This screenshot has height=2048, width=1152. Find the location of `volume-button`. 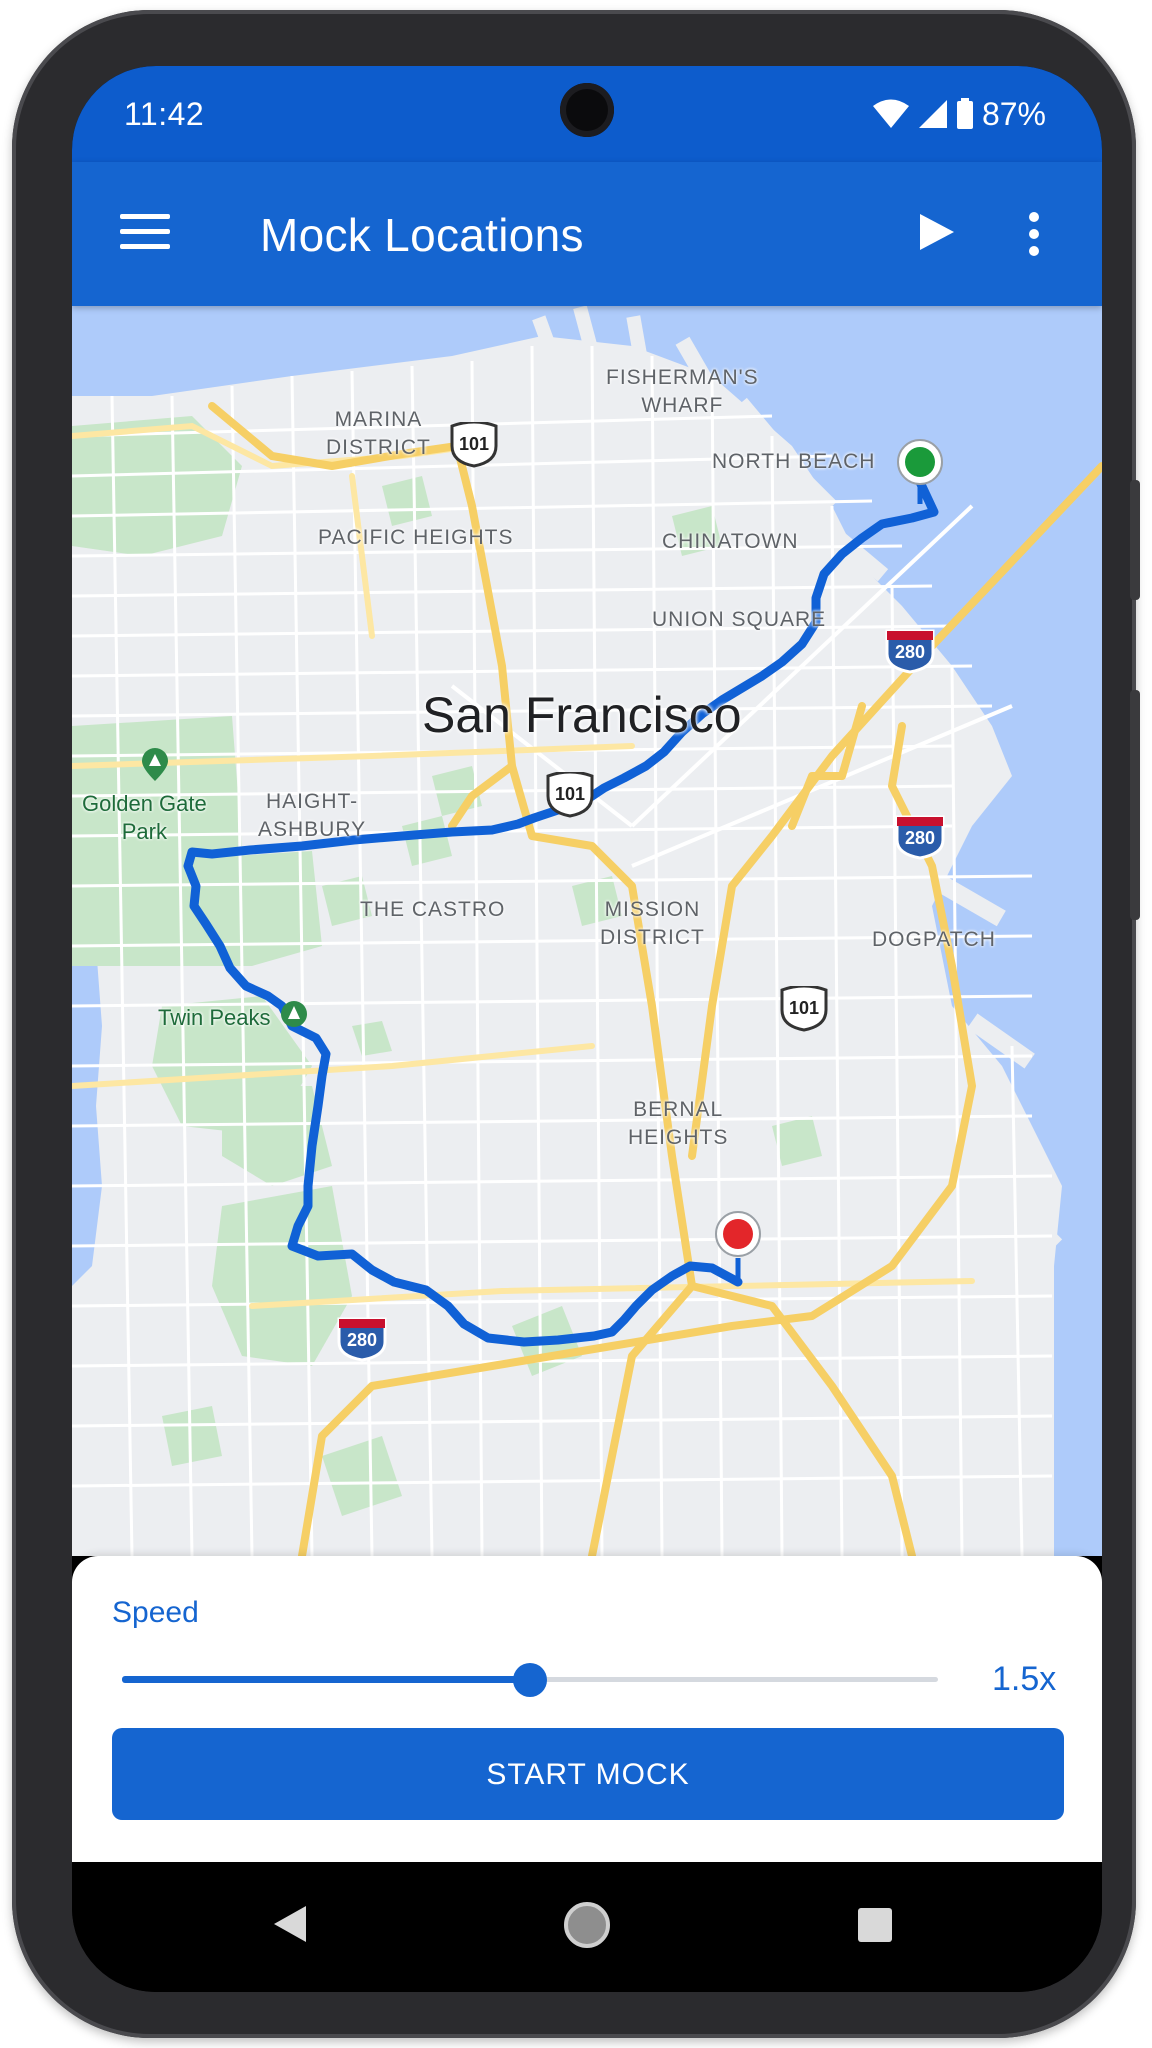

volume-button is located at coordinates (1135, 540).